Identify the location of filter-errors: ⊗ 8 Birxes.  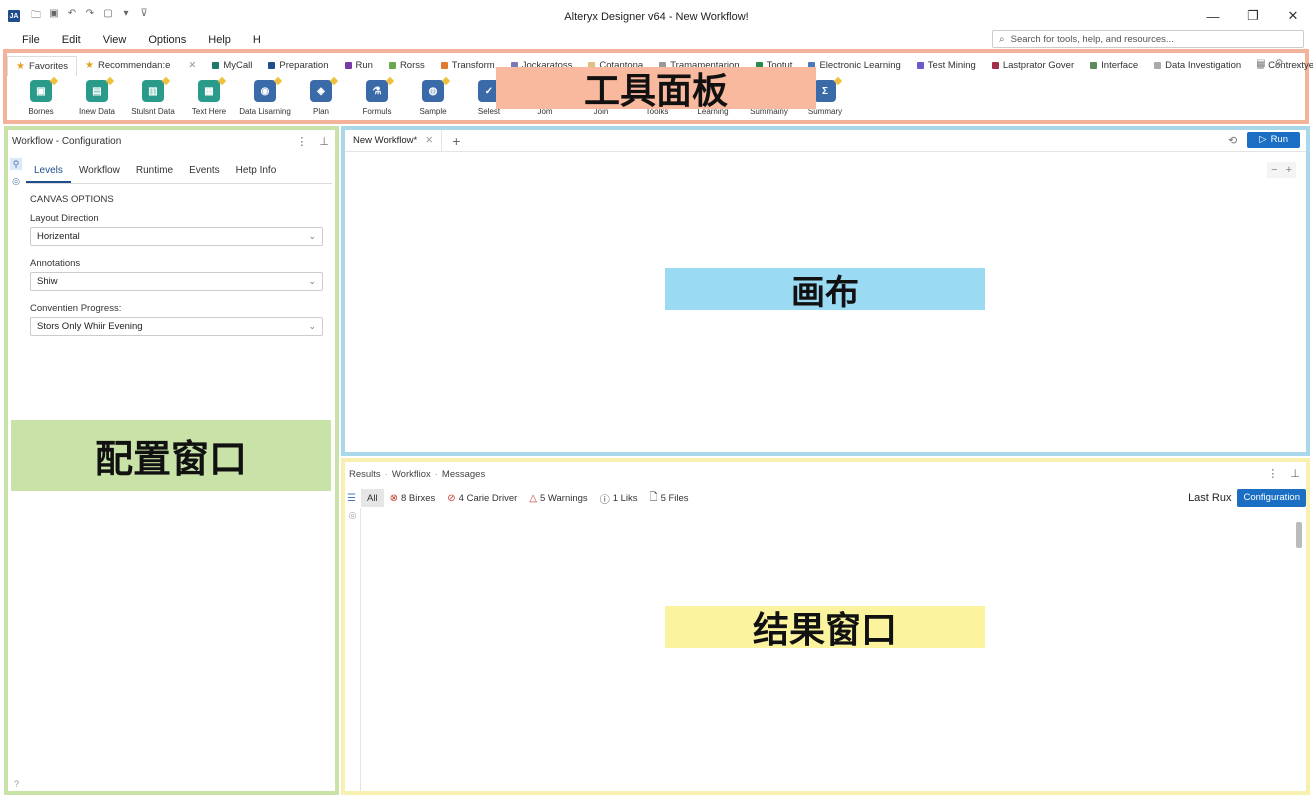
(413, 498).